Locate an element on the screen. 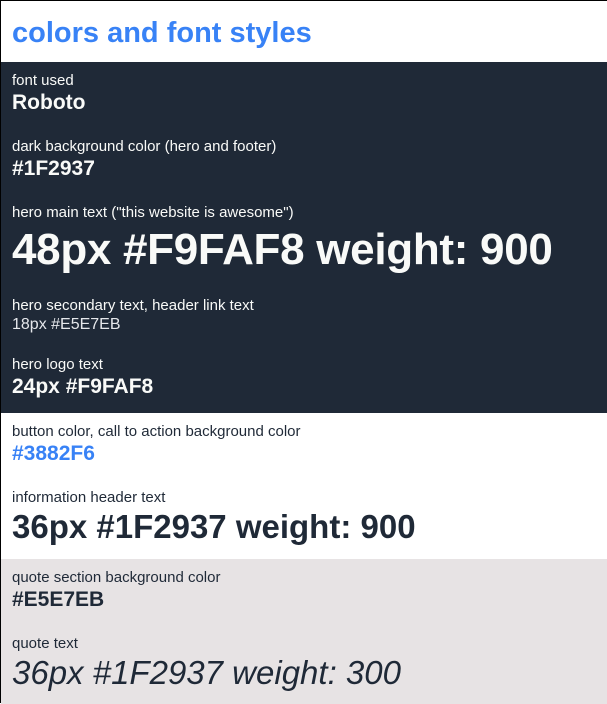  hero-logo-text-label: hero logo text is located at coordinates (57, 364).